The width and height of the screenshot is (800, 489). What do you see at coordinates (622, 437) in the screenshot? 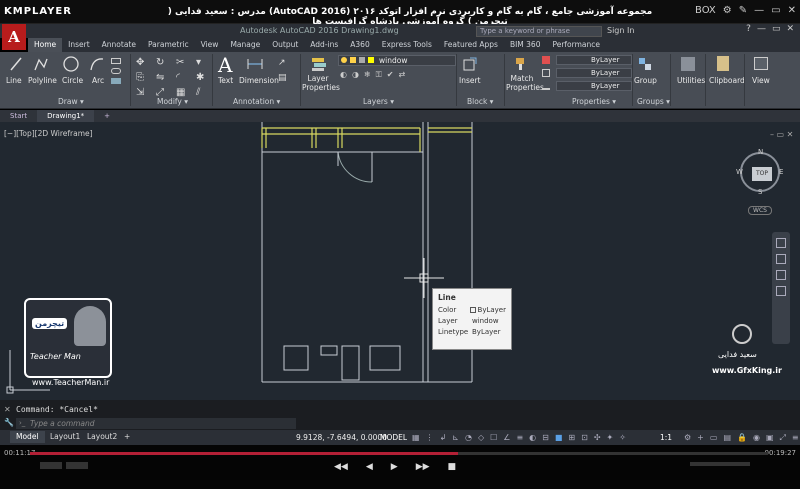
I see `auto-scale-icon: ✧` at bounding box center [622, 437].